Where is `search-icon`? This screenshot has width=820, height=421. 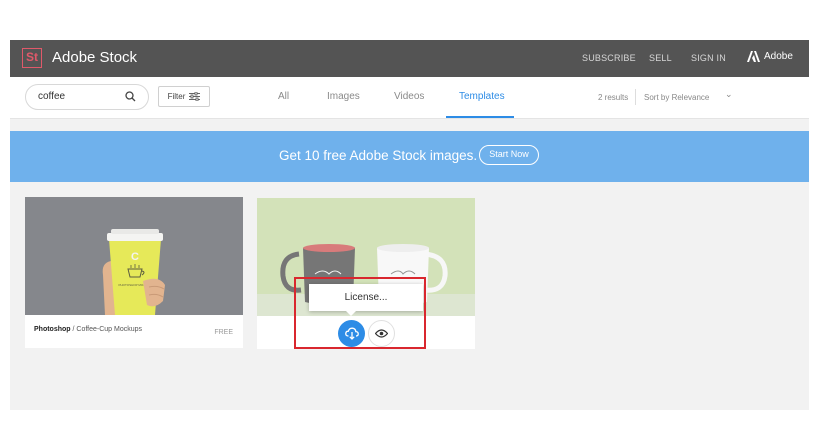
search-icon is located at coordinates (130, 96).